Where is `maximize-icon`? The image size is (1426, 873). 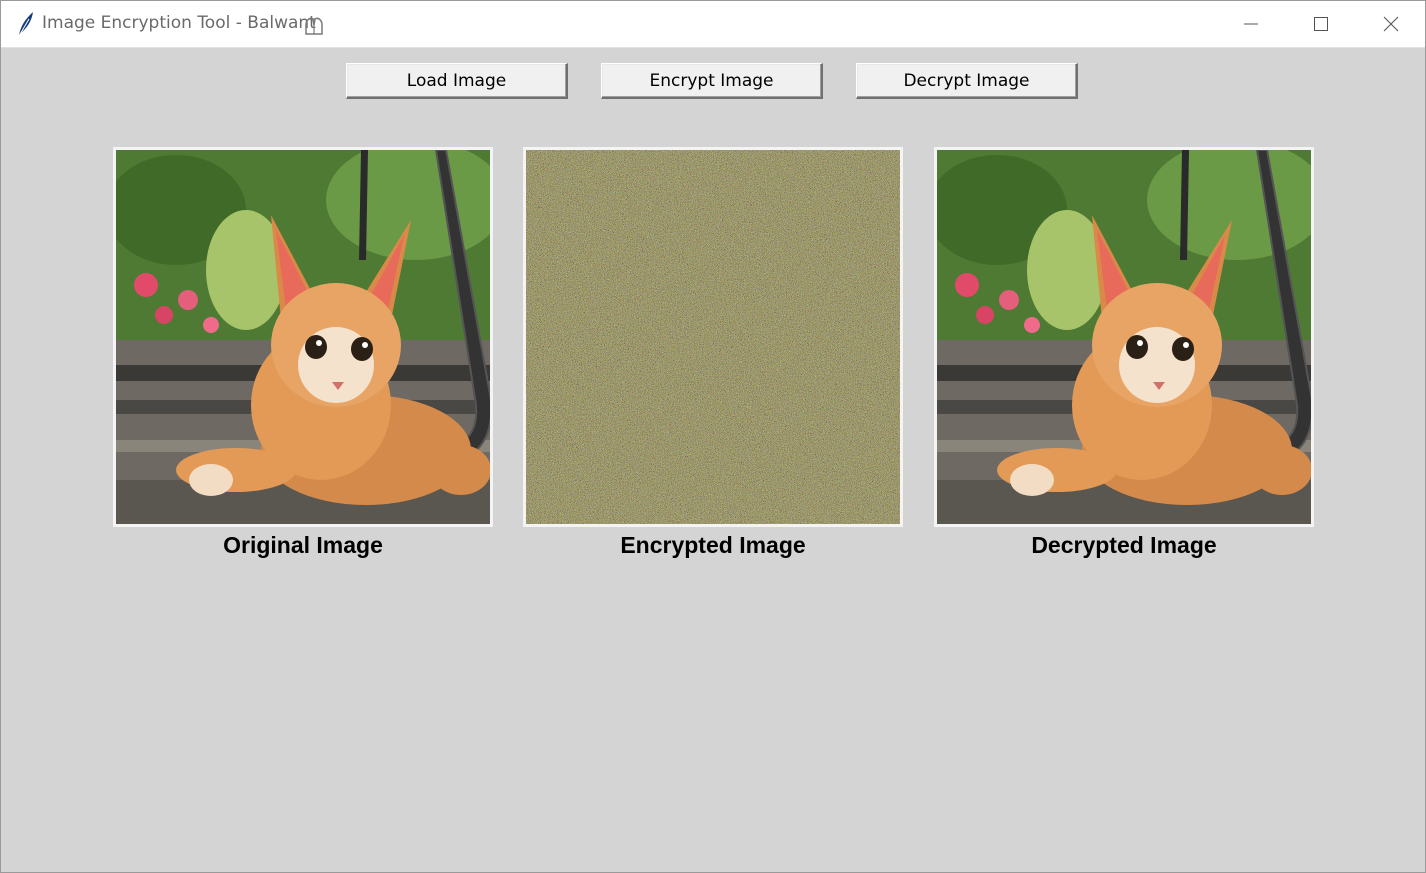 maximize-icon is located at coordinates (1321, 24).